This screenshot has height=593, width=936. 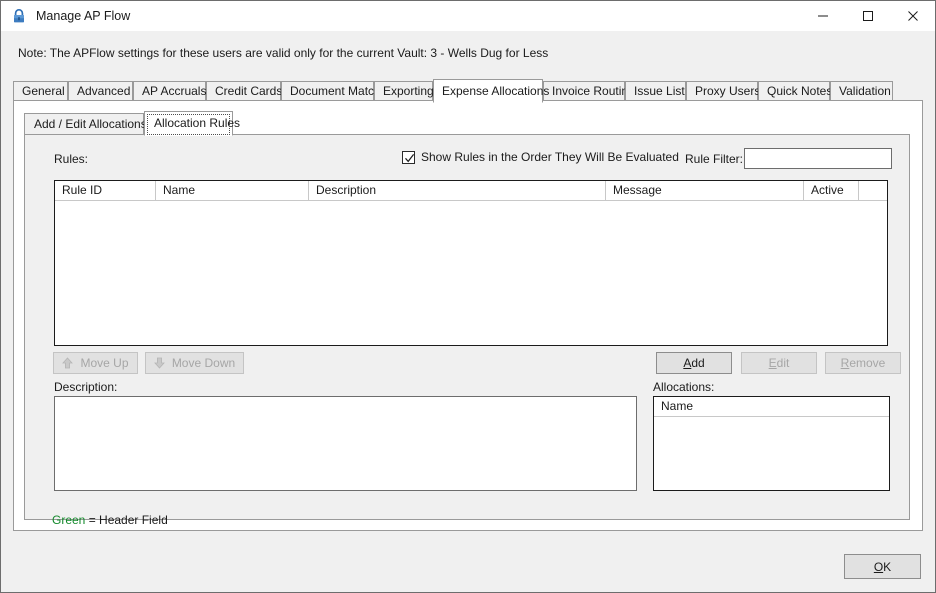 I want to click on rules-grid-header: Rule ID Name Description Message Active, so click(x=471, y=191).